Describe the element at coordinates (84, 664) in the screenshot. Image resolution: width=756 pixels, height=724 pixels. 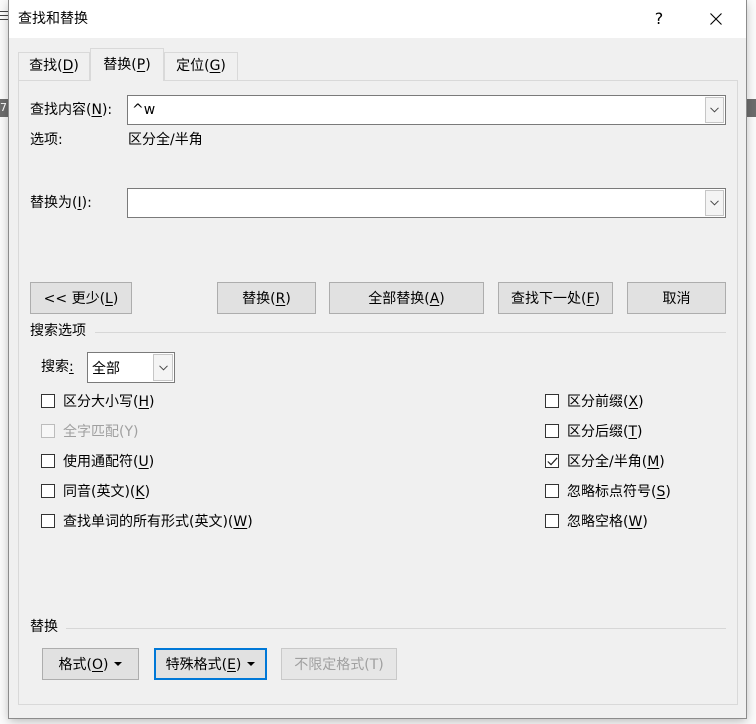
I see `format-button-label: 格式(O)` at that location.